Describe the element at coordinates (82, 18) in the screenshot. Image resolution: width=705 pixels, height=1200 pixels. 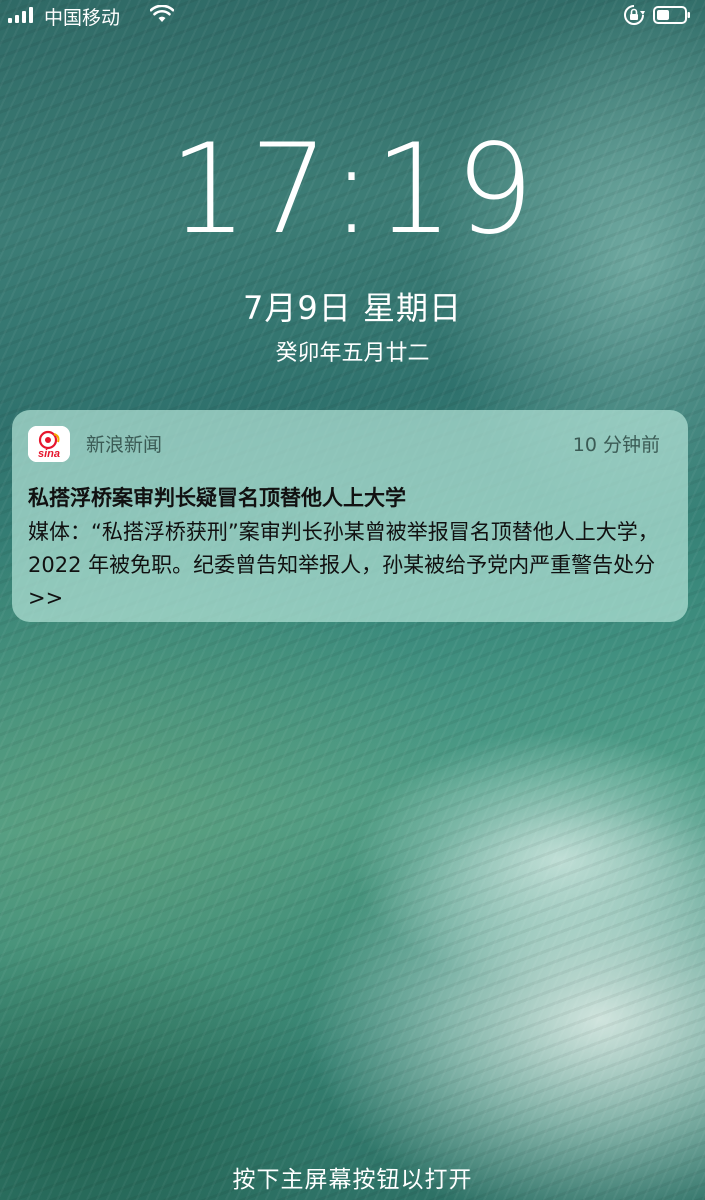
I see `carrier-name: 中国移动` at that location.